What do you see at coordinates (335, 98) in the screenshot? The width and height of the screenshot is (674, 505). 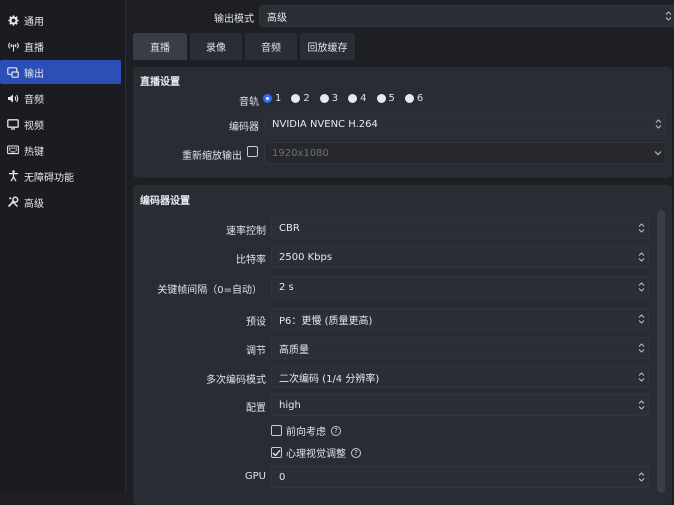 I see `track-label-3: 3` at bounding box center [335, 98].